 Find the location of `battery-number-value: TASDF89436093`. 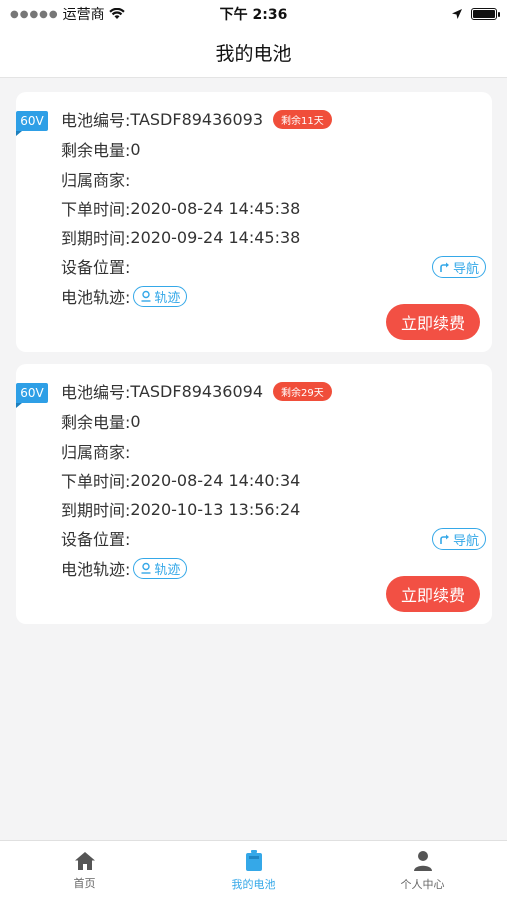

battery-number-value: TASDF89436093 is located at coordinates (196, 119).